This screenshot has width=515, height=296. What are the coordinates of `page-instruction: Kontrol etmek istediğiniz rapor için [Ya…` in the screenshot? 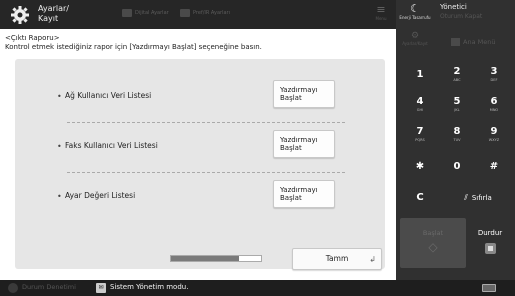 It's located at (133, 47).